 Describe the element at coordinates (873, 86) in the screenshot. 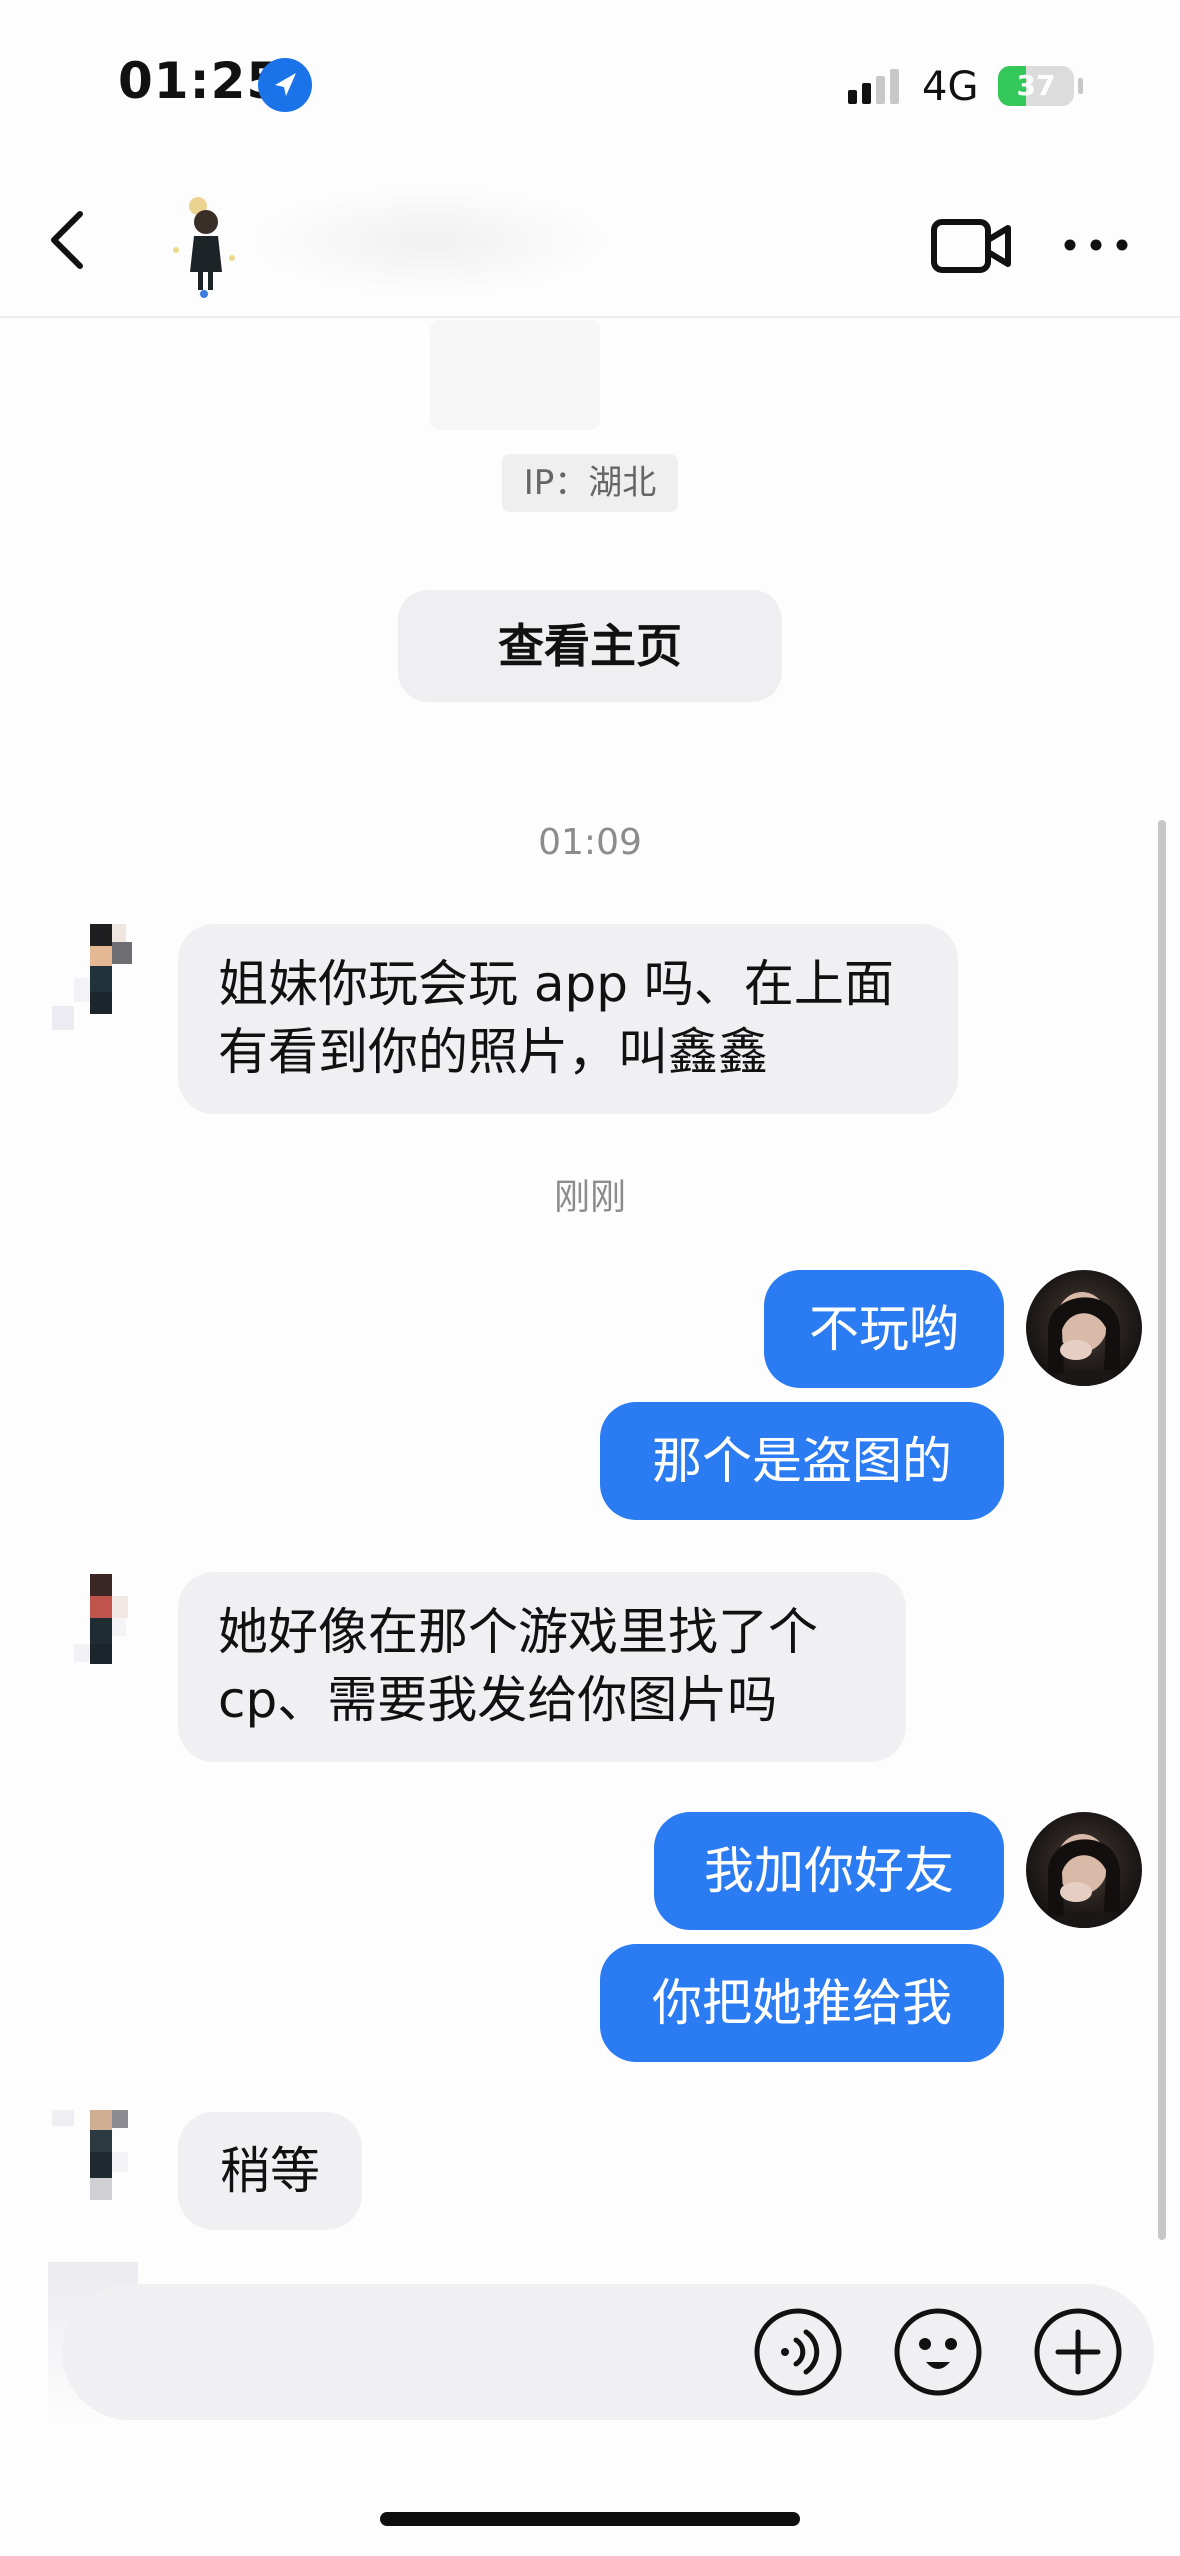

I see `signal-strength-icon` at that location.